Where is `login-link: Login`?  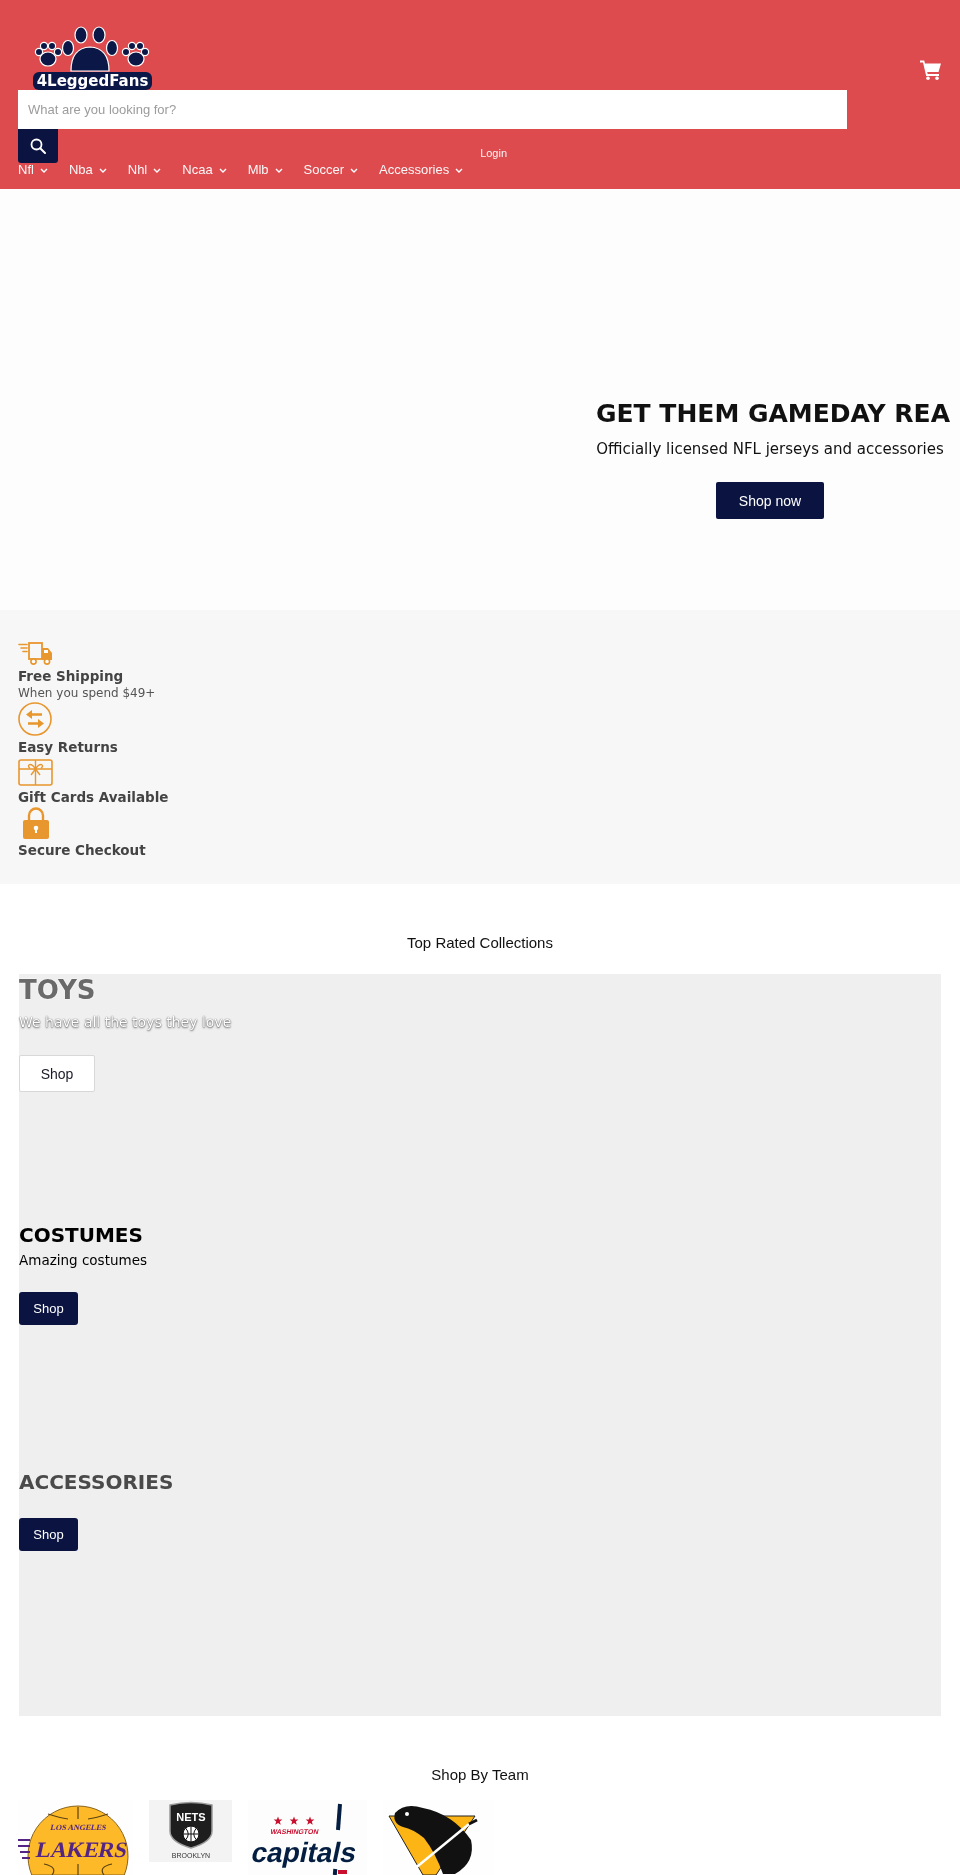 login-link: Login is located at coordinates (494, 153).